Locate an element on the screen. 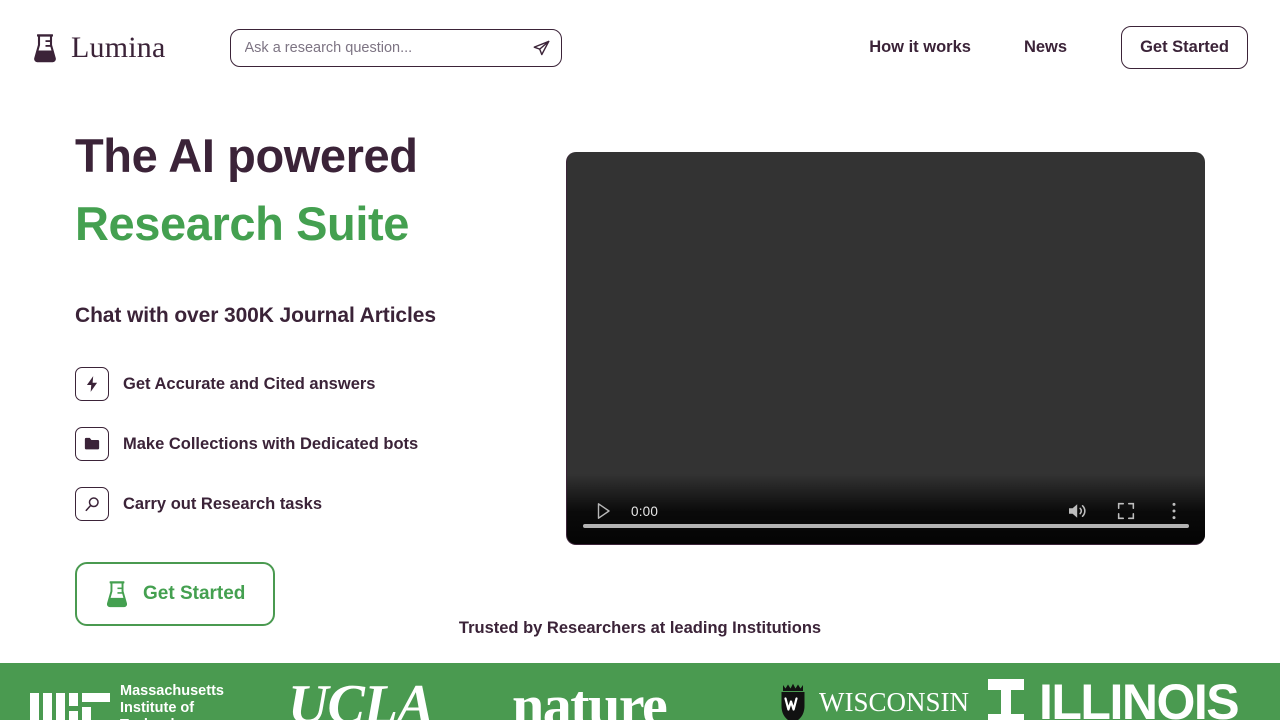 Image resolution: width=1280 pixels, height=720 pixels. illinois-logo-text: ILLINOIS is located at coordinates (1139, 697).